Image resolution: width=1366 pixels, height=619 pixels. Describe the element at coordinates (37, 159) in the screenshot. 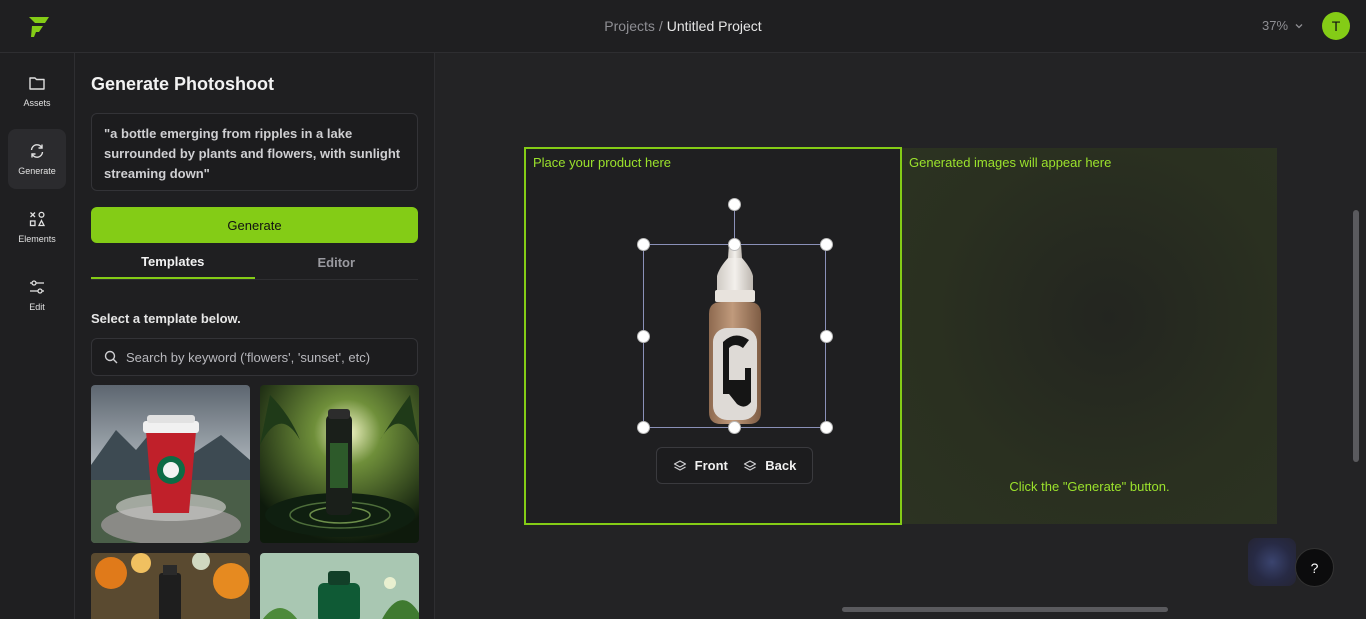

I see `rail-item-generate: Generate` at that location.